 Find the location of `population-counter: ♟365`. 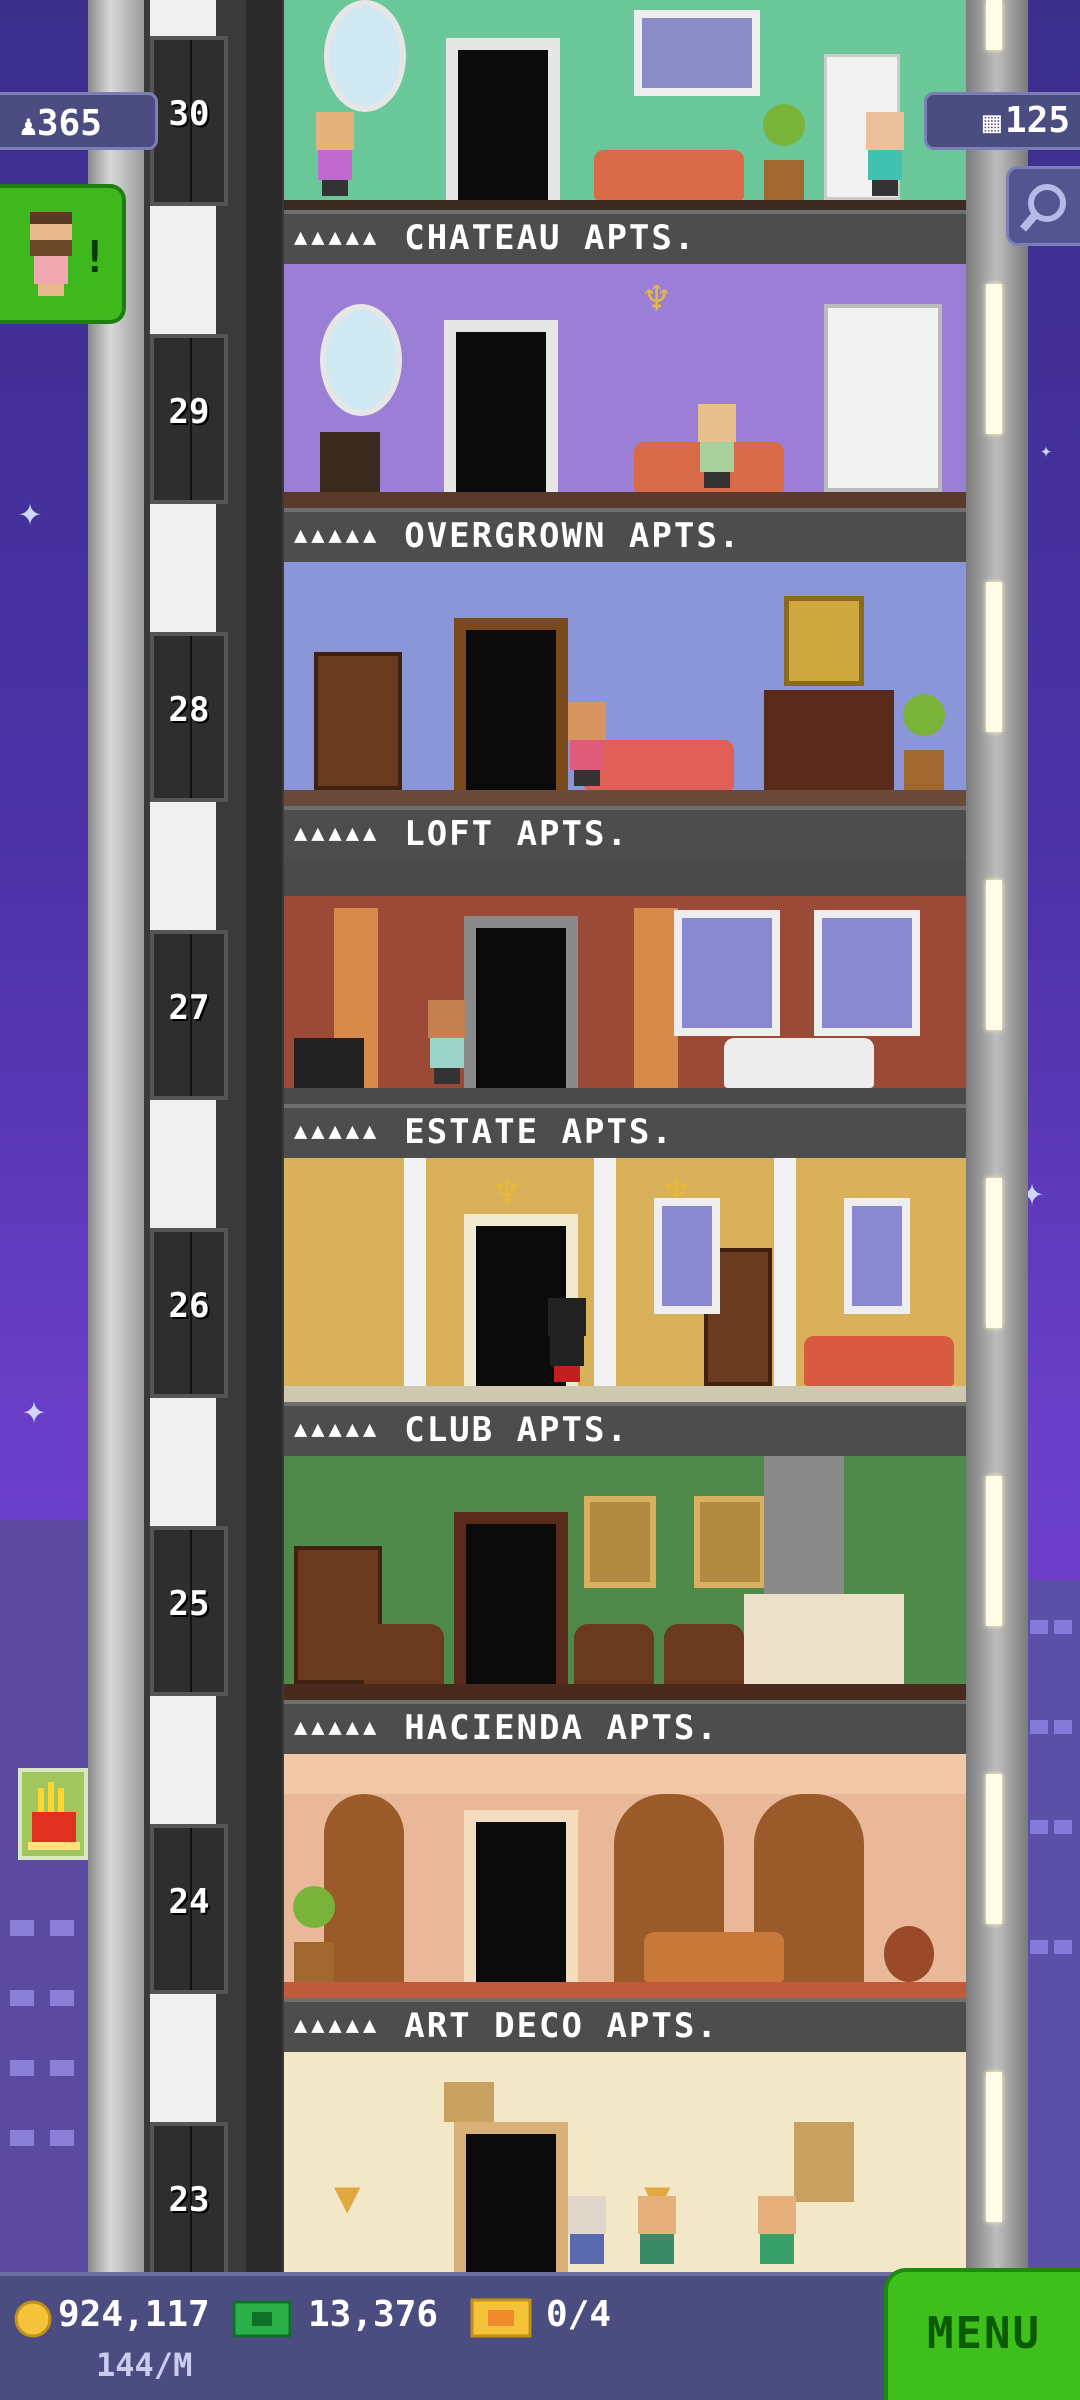

population-counter: ♟365 is located at coordinates (79, 121).